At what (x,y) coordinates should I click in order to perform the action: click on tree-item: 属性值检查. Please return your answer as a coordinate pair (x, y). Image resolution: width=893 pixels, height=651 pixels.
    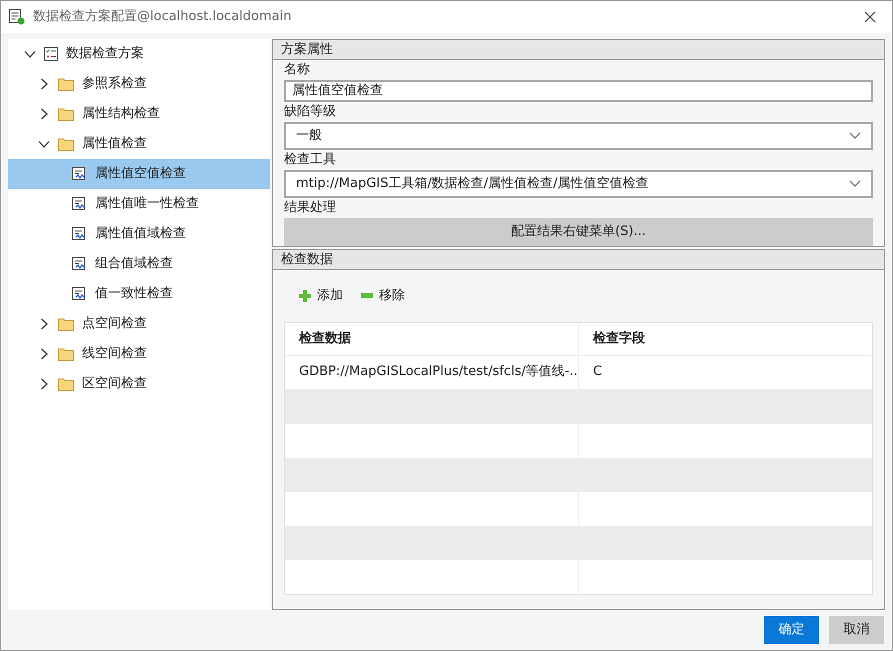
    Looking at the image, I should click on (139, 144).